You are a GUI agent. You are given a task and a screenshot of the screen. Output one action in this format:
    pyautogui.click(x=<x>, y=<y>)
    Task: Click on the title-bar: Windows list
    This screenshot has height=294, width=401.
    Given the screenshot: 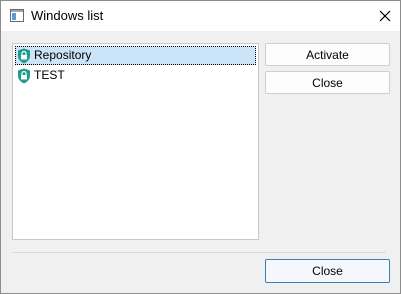 What is the action you would take?
    pyautogui.click(x=200, y=16)
    